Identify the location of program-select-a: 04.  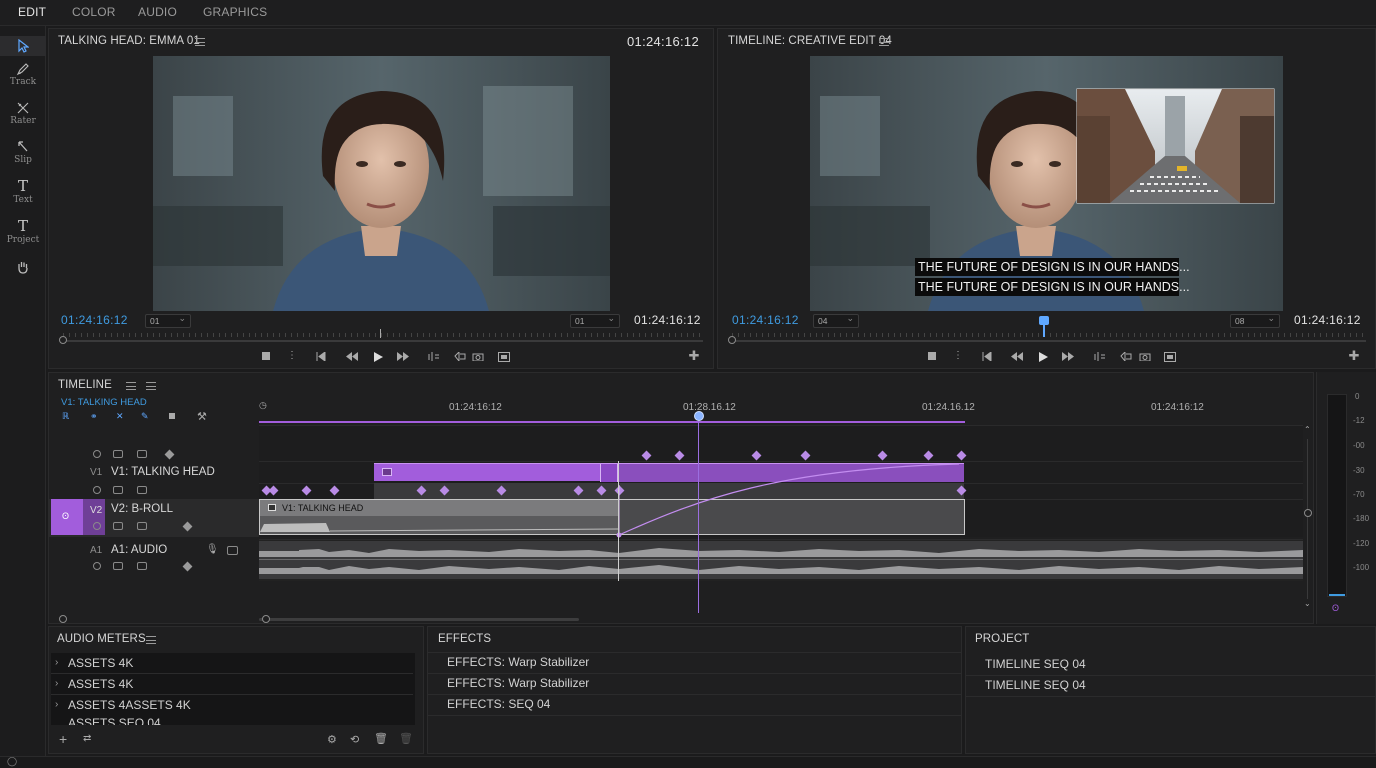
(836, 320).